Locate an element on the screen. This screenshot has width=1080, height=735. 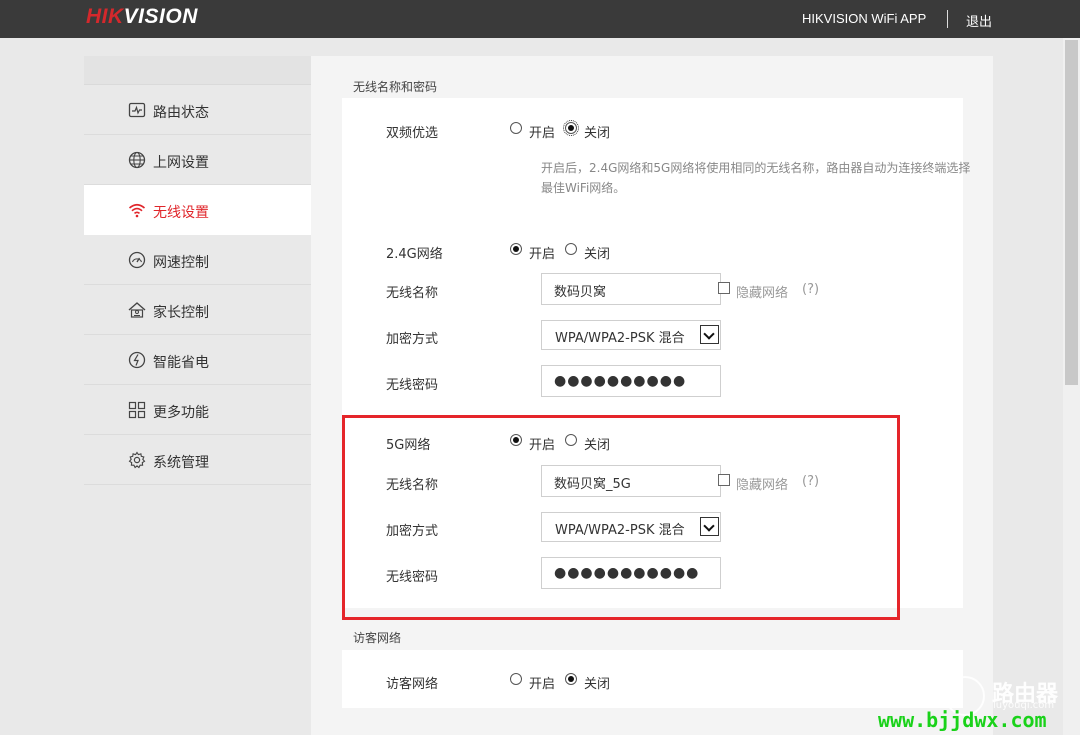
guest-network-label: 访客网络 is located at coordinates (412, 684).